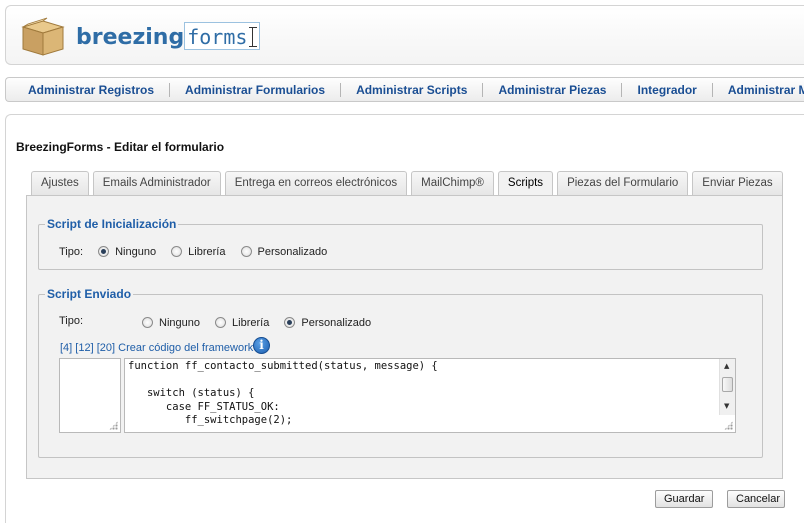 This screenshot has height=523, width=804. What do you see at coordinates (84, 348) in the screenshot?
I see `link-12: [12]` at bounding box center [84, 348].